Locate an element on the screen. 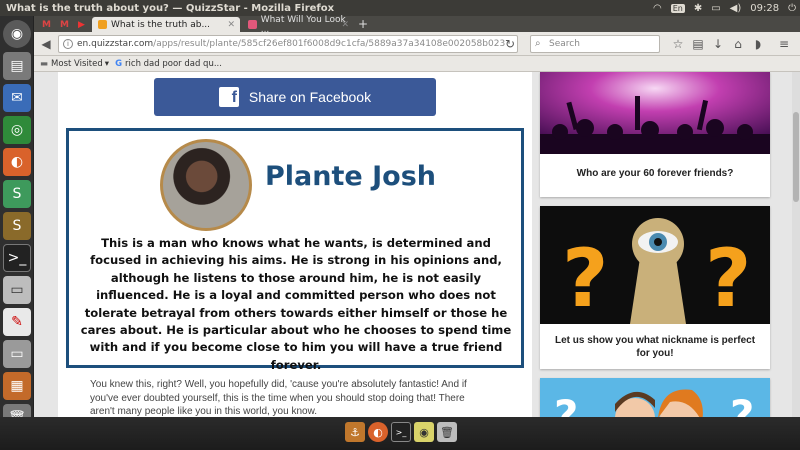  google-icon: G is located at coordinates (119, 63).